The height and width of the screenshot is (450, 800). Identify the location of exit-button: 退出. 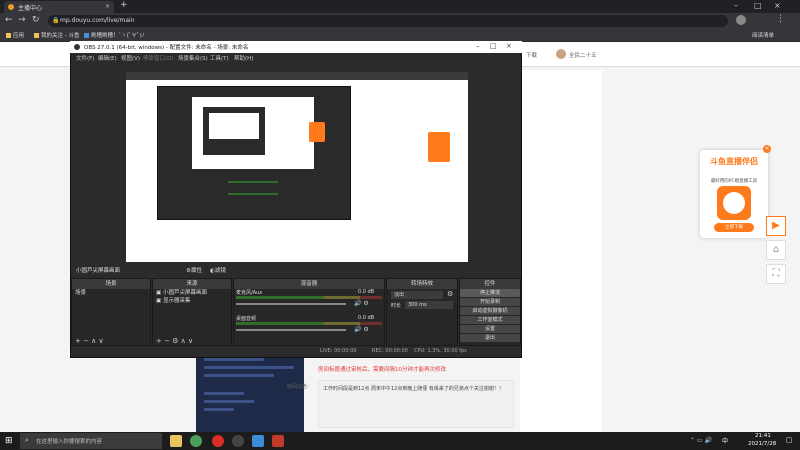
(490, 338).